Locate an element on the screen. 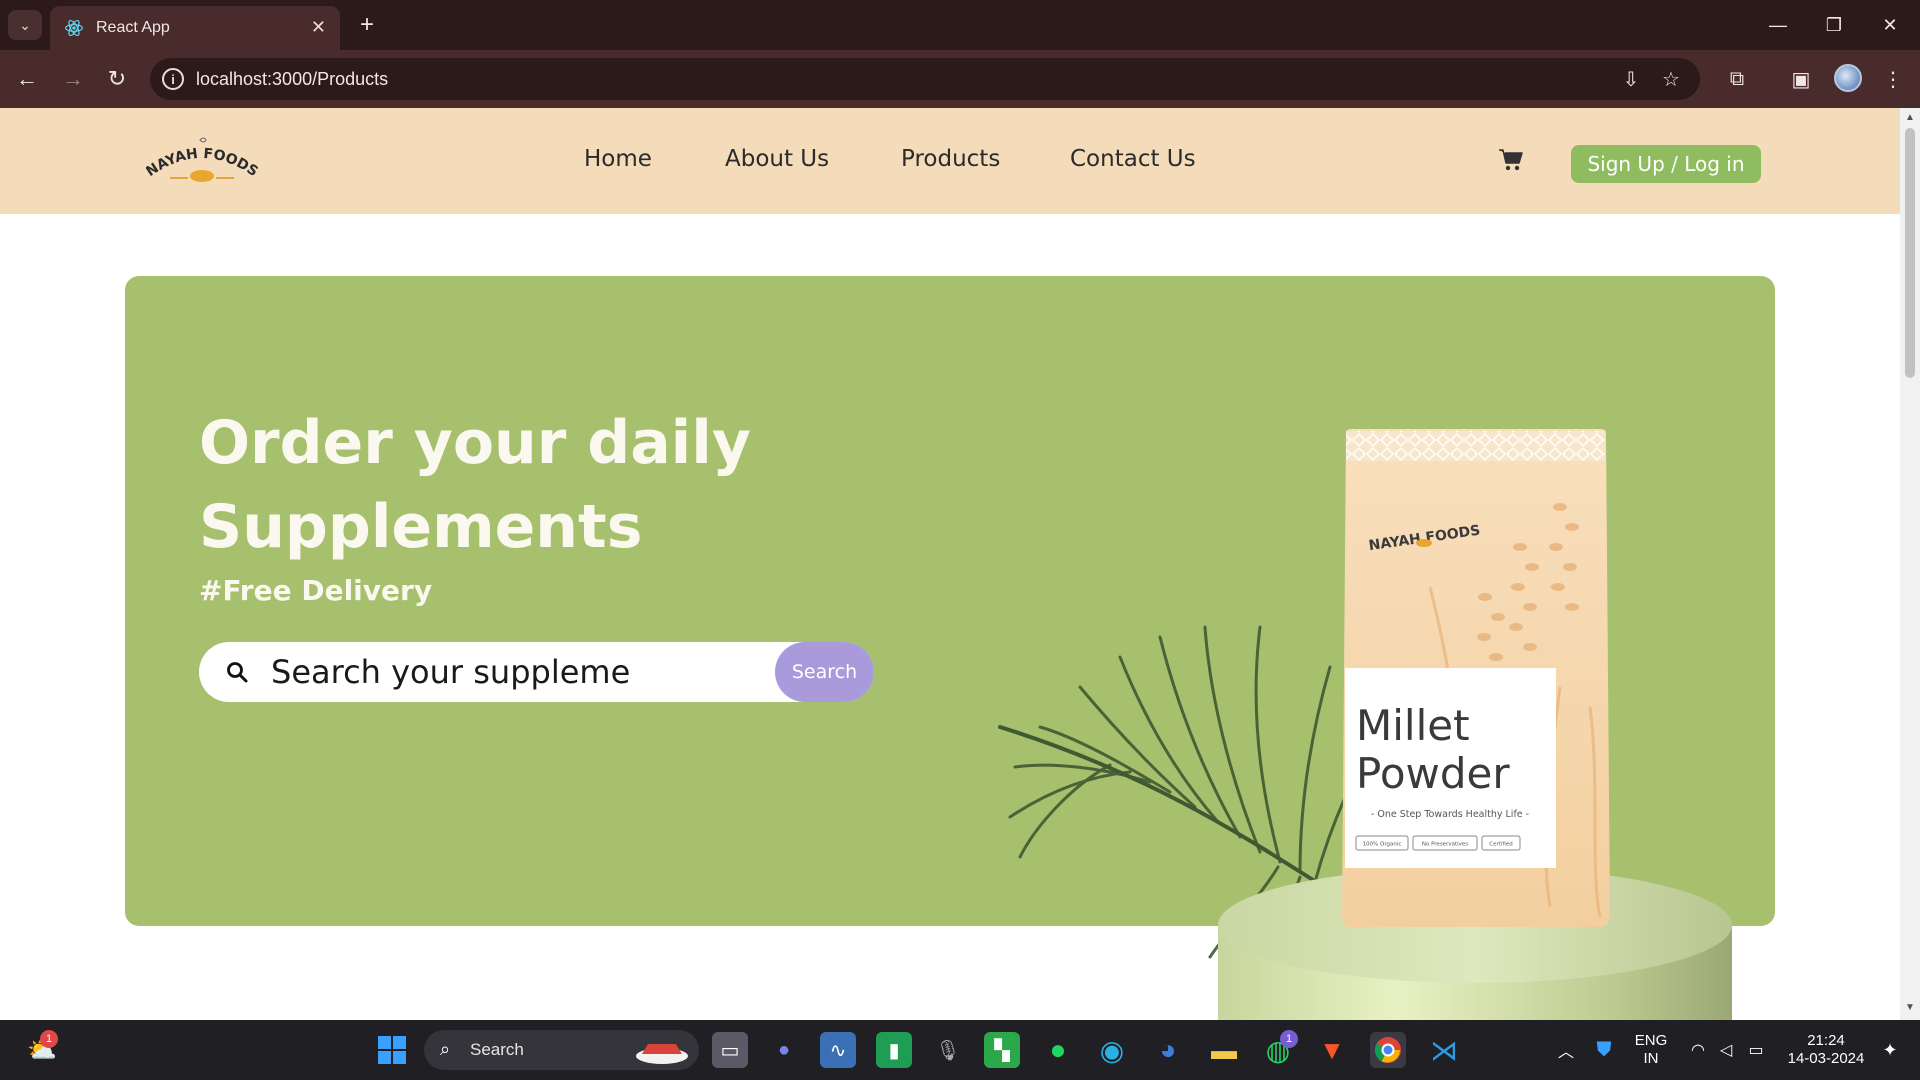 Image resolution: width=1920 pixels, height=1080 pixels. close-window-icon: ✕ is located at coordinates (1890, 25).